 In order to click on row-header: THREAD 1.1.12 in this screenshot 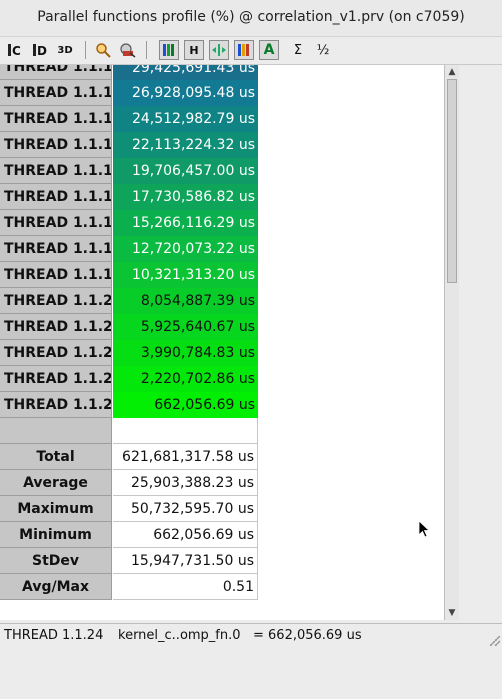, I will do `click(56, 93)`.